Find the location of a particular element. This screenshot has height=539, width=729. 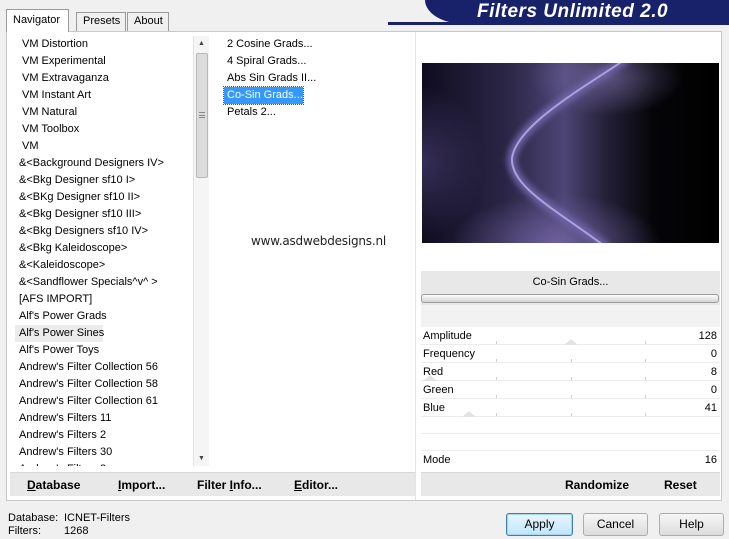

parameter-value: 128 is located at coordinates (707, 336).